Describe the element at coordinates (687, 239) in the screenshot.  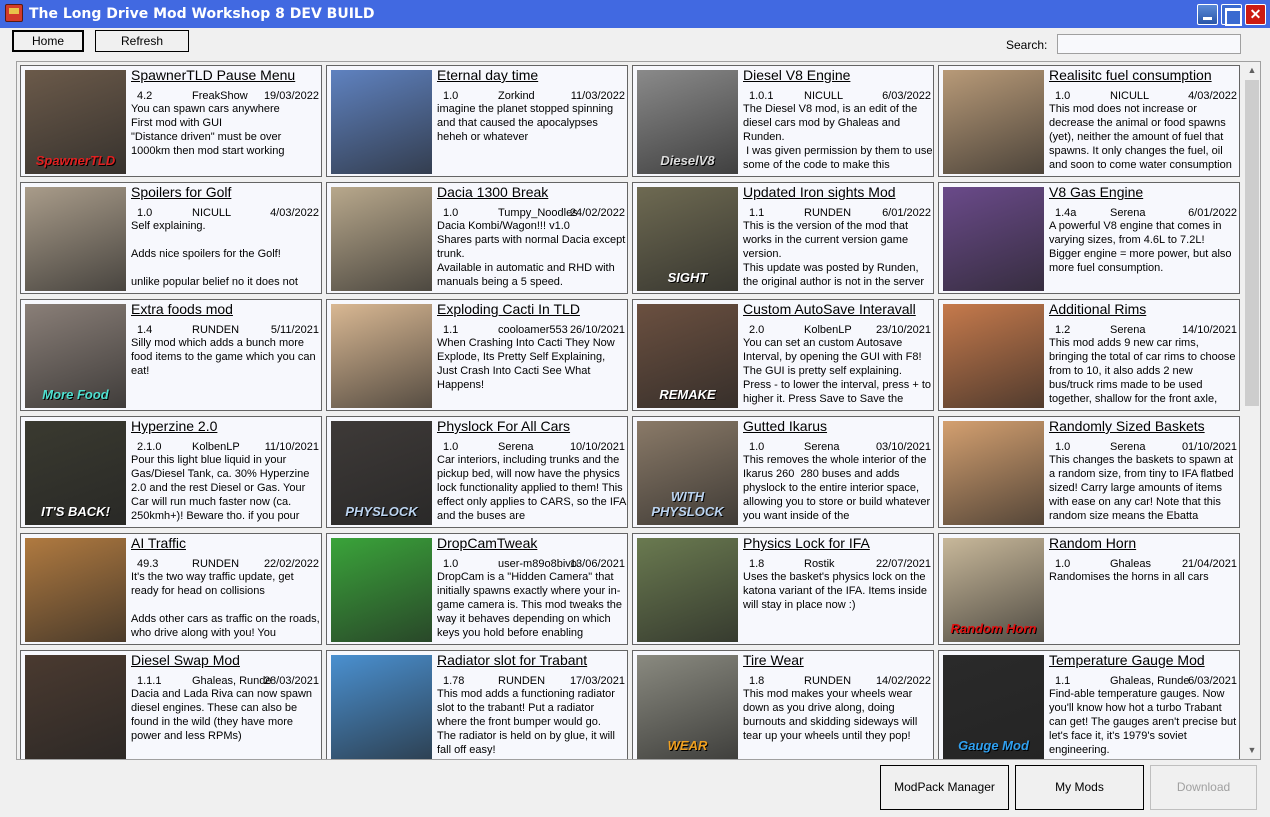
I see `mod-thumbnail: SIGHT` at that location.